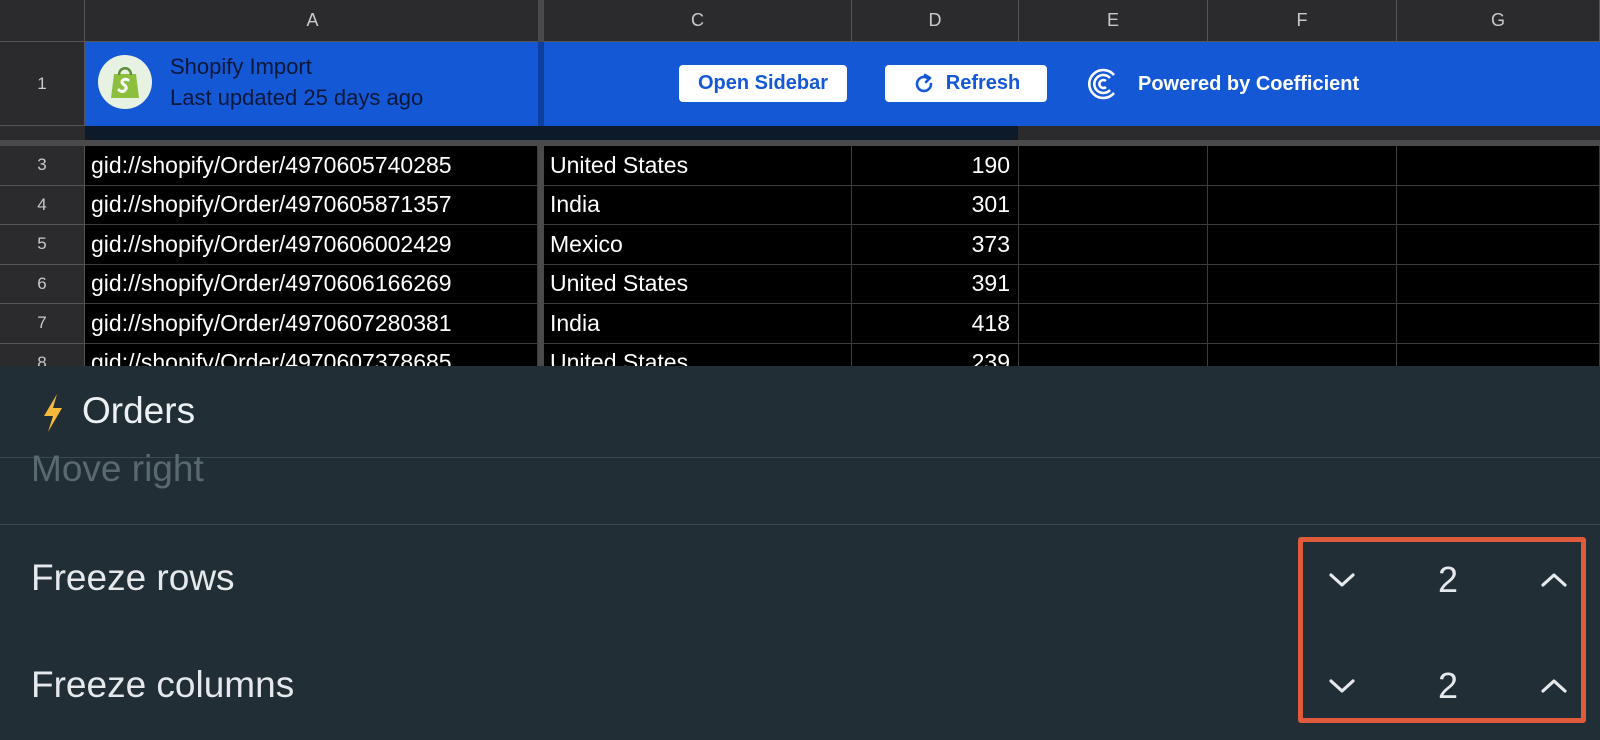 The width and height of the screenshot is (1600, 740). I want to click on freeze-columns-label: Freeze columns, so click(163, 684).